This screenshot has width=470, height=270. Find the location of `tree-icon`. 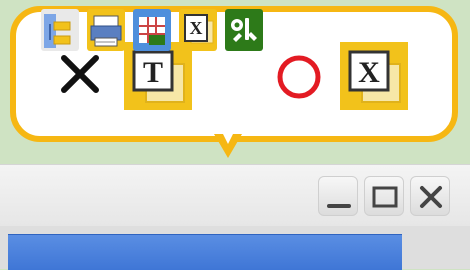

tree-icon is located at coordinates (60, 30).